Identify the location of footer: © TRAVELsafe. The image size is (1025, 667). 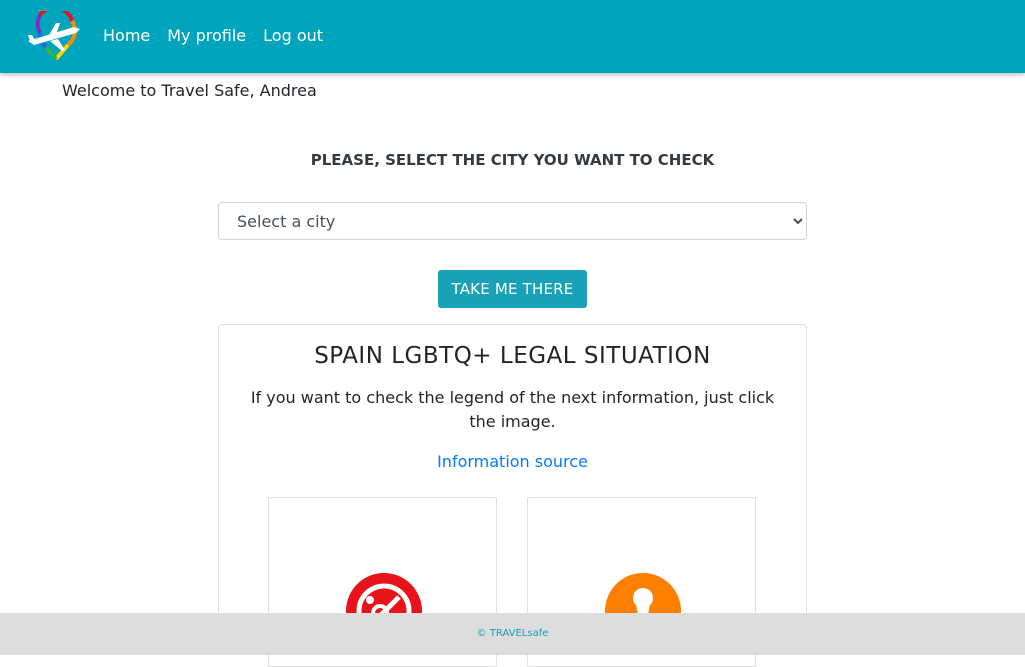
(512, 634).